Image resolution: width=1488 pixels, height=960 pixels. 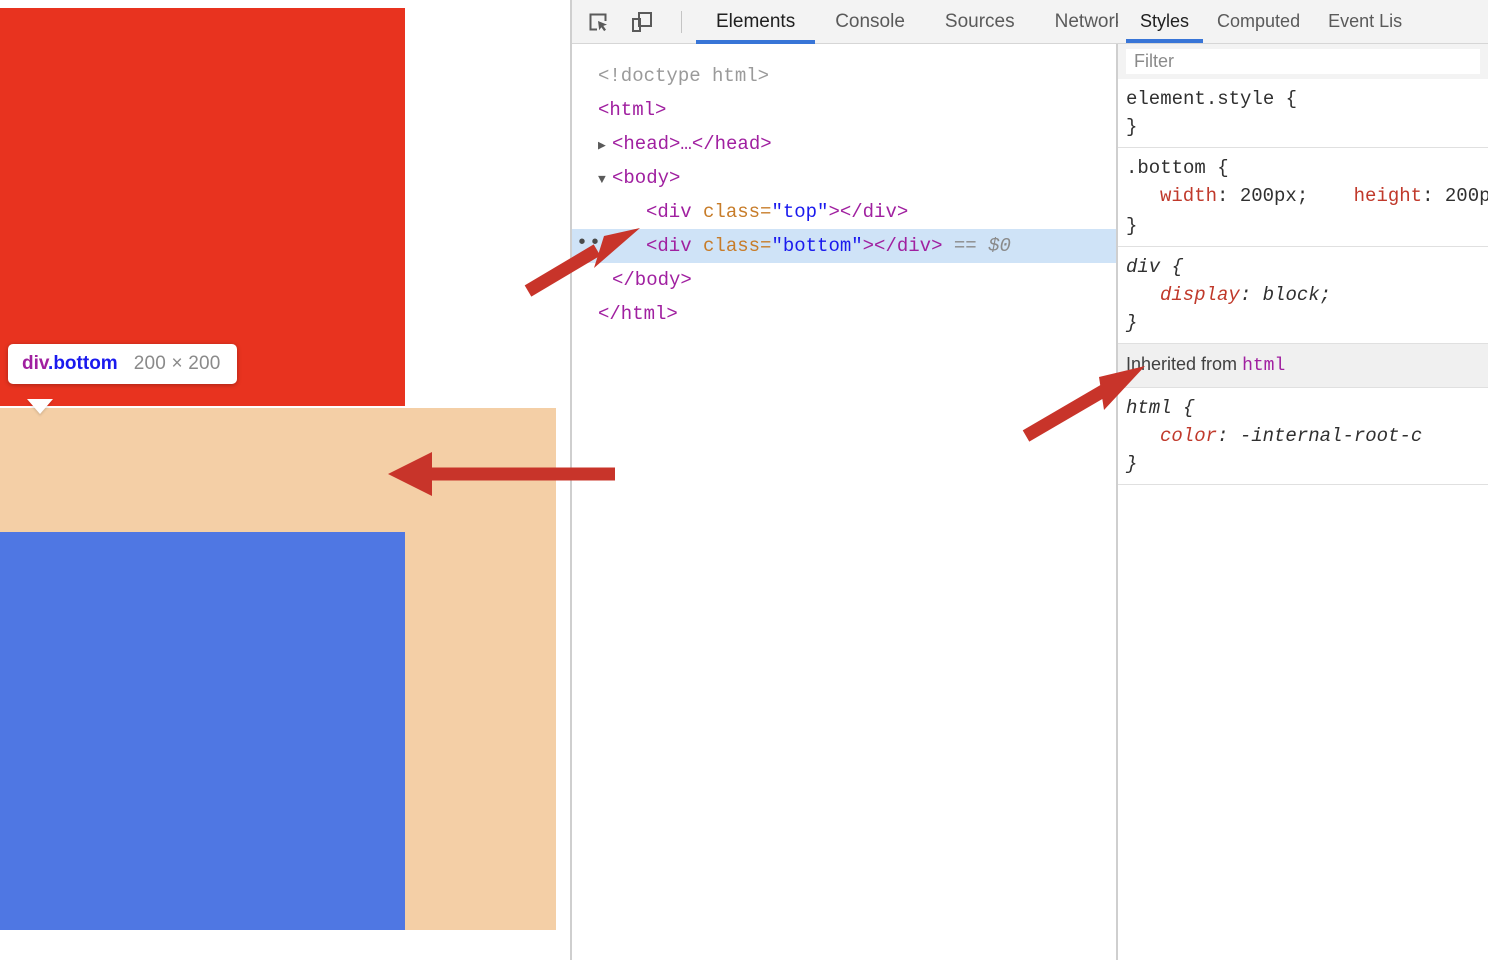 What do you see at coordinates (870, 22) in the screenshot?
I see `tab-console: Console` at bounding box center [870, 22].